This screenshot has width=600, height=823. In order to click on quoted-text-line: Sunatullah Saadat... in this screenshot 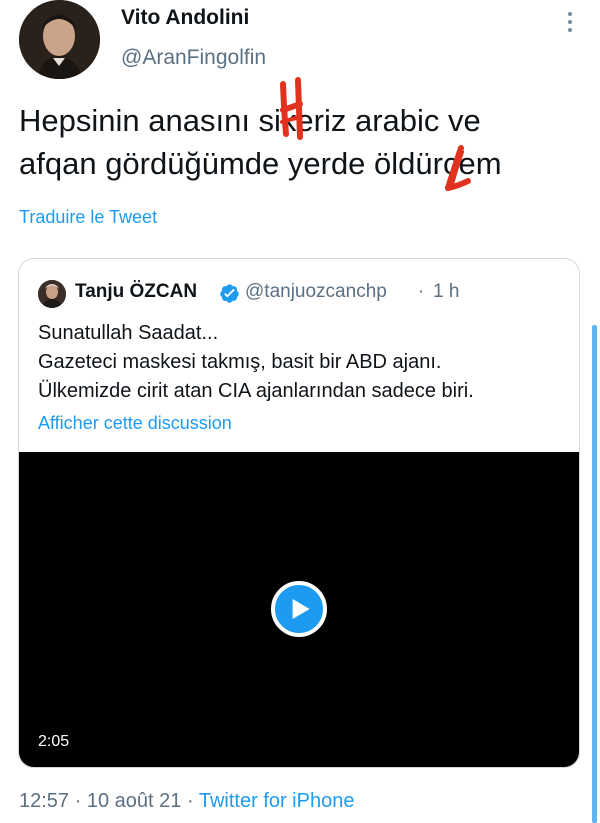, I will do `click(128, 333)`.